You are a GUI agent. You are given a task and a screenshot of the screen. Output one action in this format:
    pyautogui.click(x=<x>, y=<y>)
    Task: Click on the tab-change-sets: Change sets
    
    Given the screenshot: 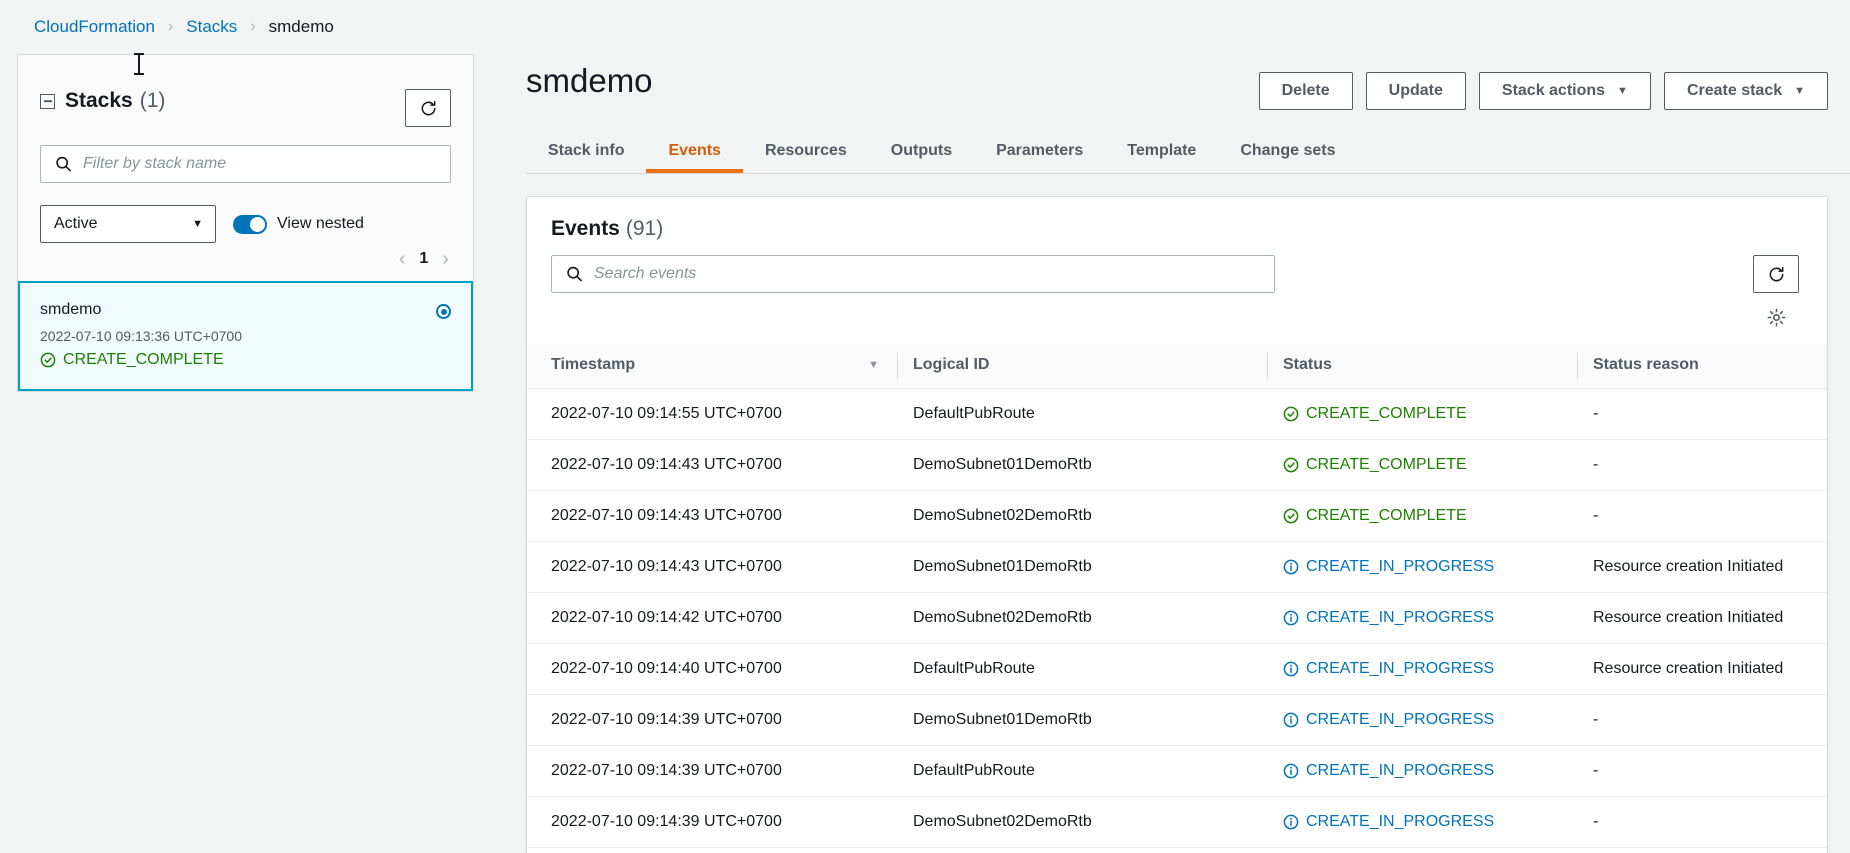 What is the action you would take?
    pyautogui.click(x=1287, y=152)
    